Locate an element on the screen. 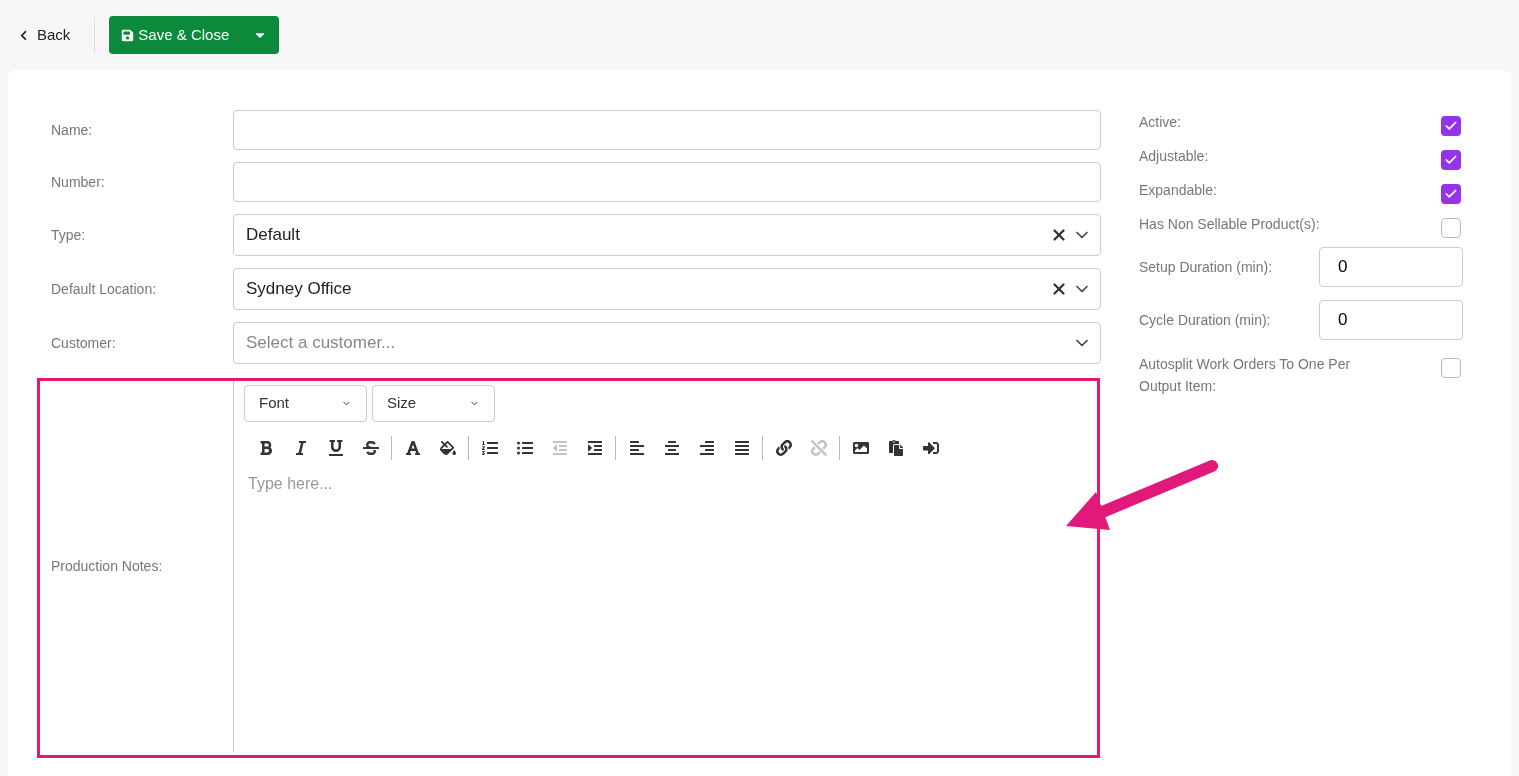  option-label: Cycle Duration (min): is located at coordinates (1205, 320).